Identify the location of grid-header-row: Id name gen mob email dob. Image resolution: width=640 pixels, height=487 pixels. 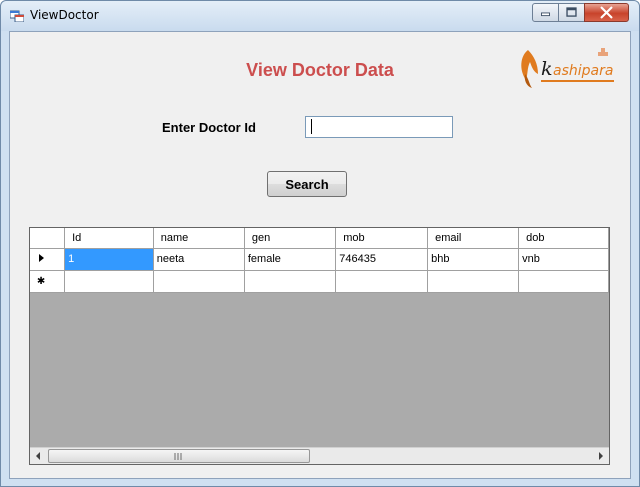
(319, 238).